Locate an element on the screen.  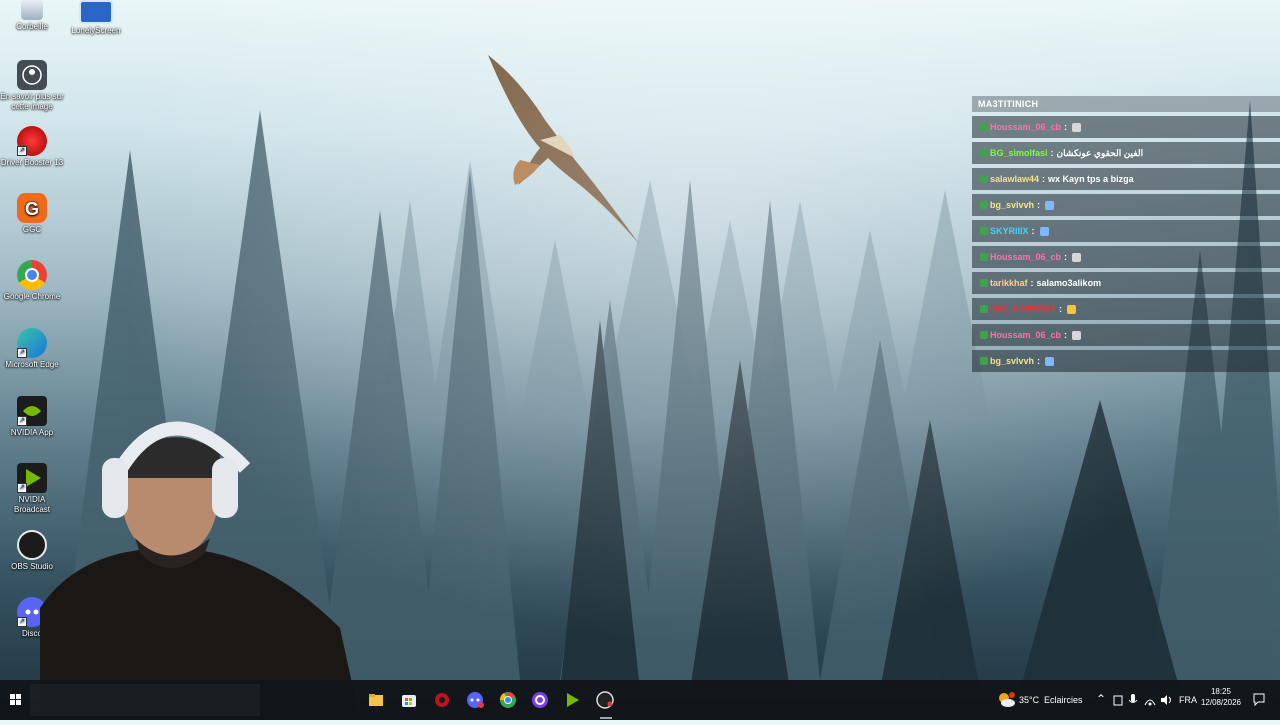
desktop-icon-label: En savoir plus sur cette image is located at coordinates (32, 101).